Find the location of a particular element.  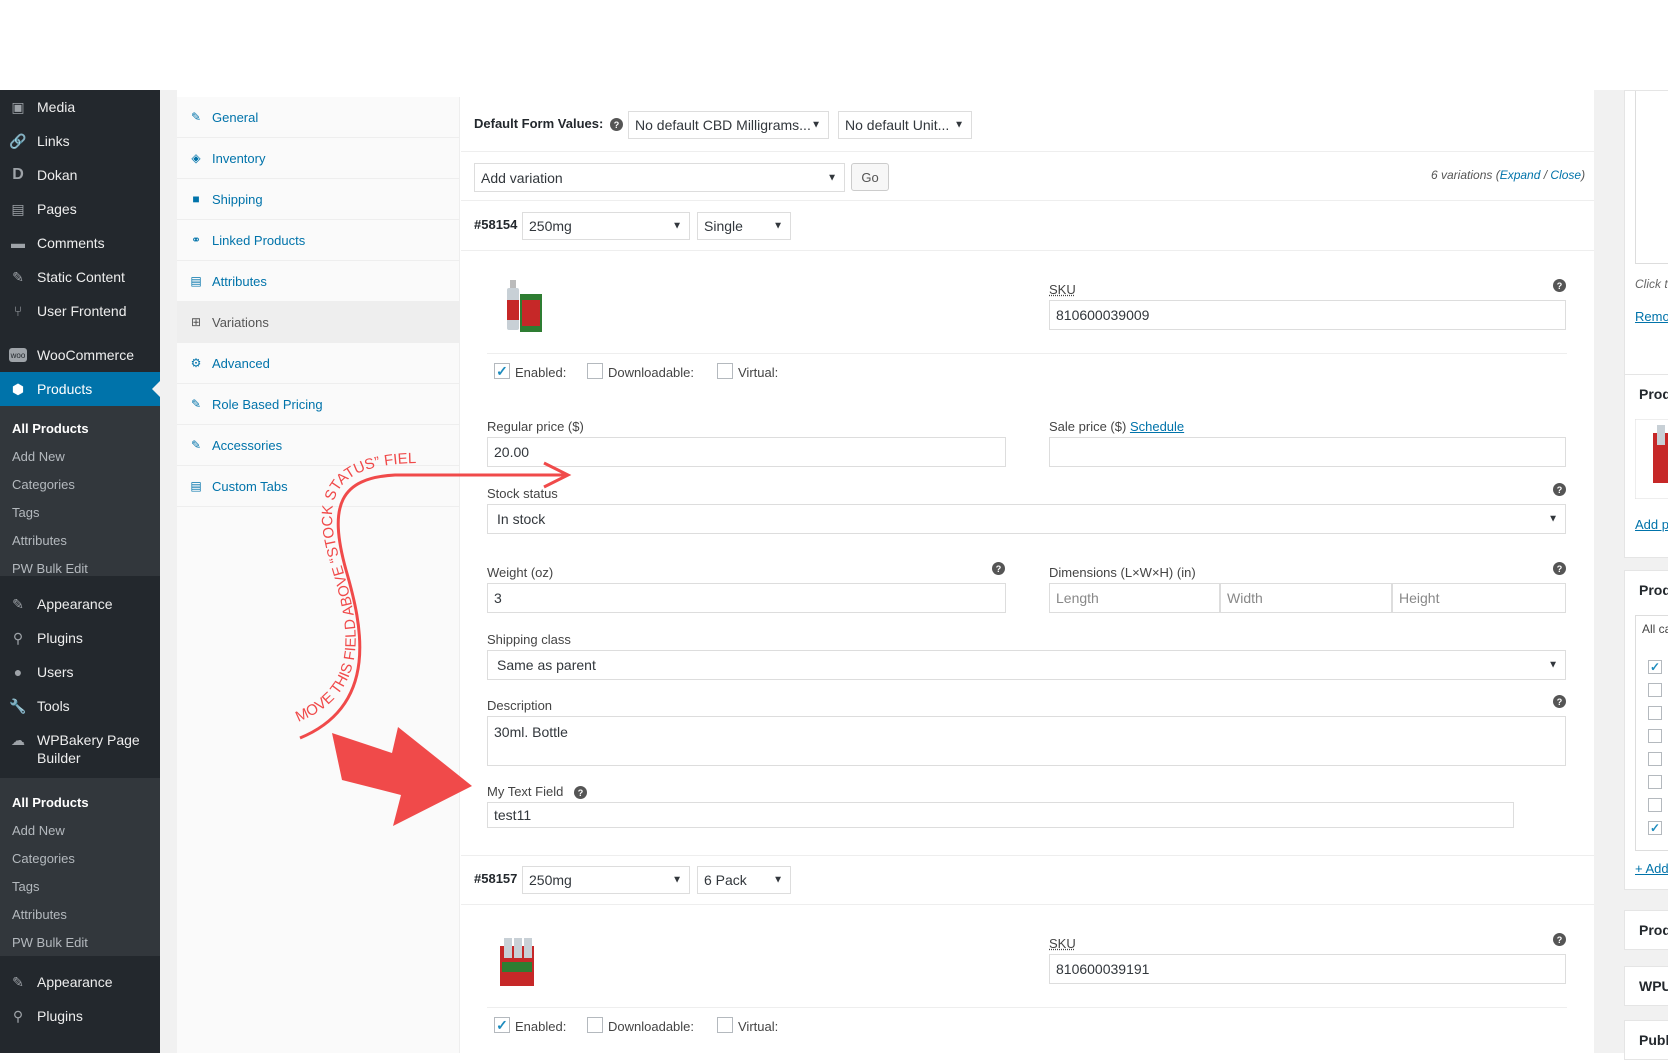

sku-input: 810600039009 is located at coordinates (1307, 315).